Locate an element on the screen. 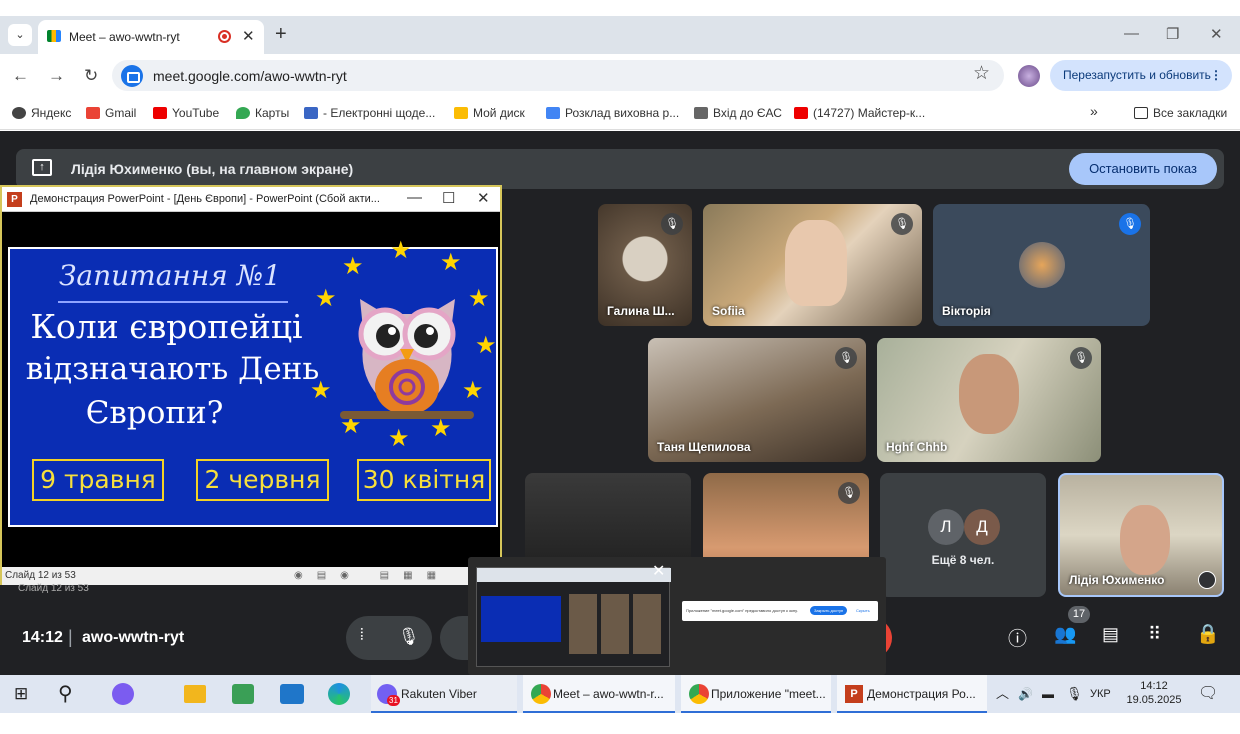  store-icon is located at coordinates (243, 694).